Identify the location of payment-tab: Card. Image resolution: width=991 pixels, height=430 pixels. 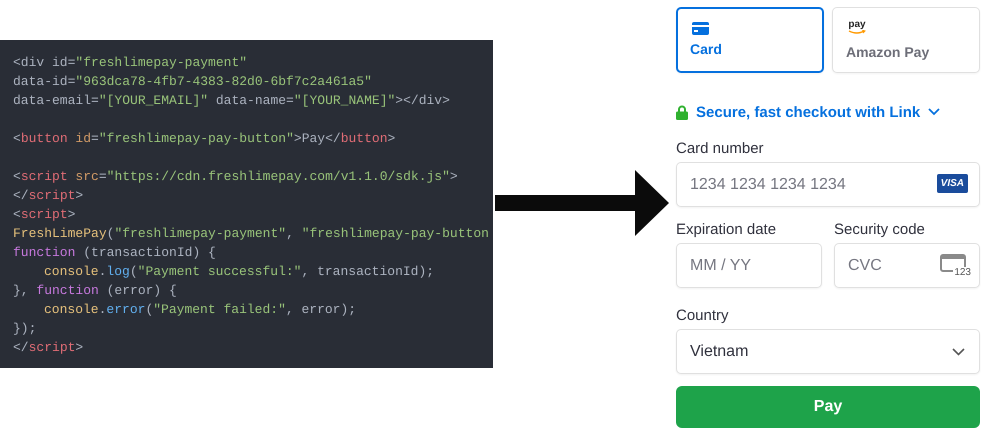
(750, 40).